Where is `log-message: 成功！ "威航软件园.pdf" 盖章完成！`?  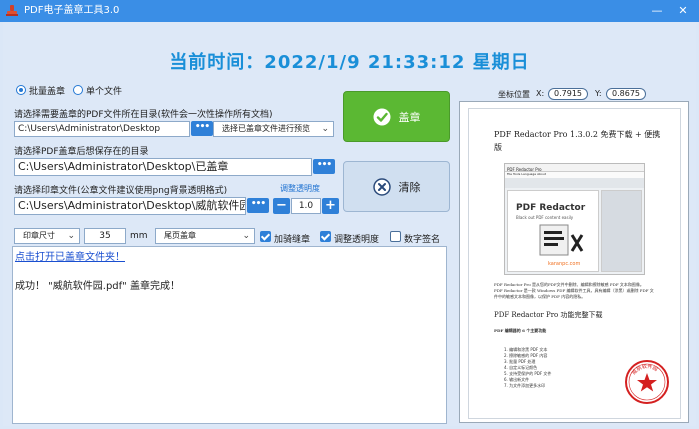 log-message: 成功！ "威航软件园.pdf" 盖章完成！ is located at coordinates (97, 286).